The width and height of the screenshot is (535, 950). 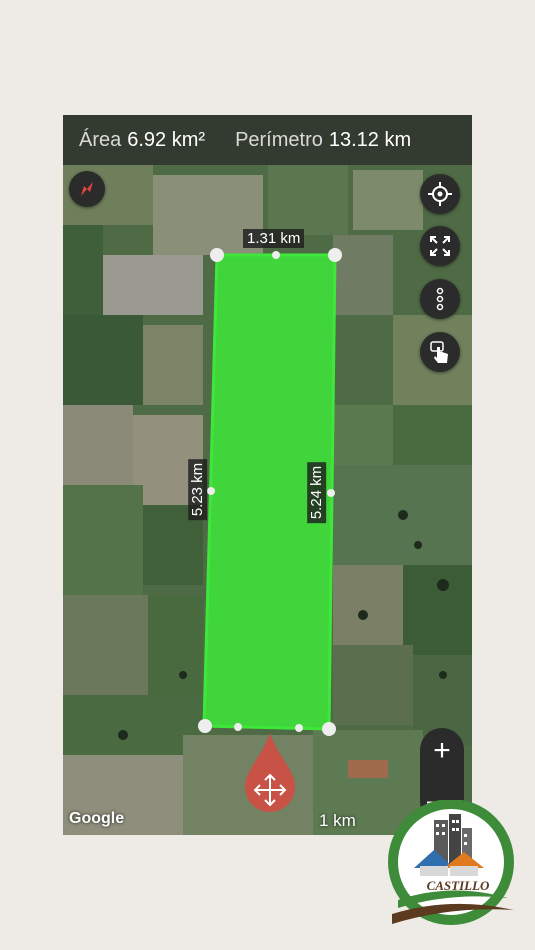 I want to click on castillo-logo: CASTILLO, so click(x=451, y=862).